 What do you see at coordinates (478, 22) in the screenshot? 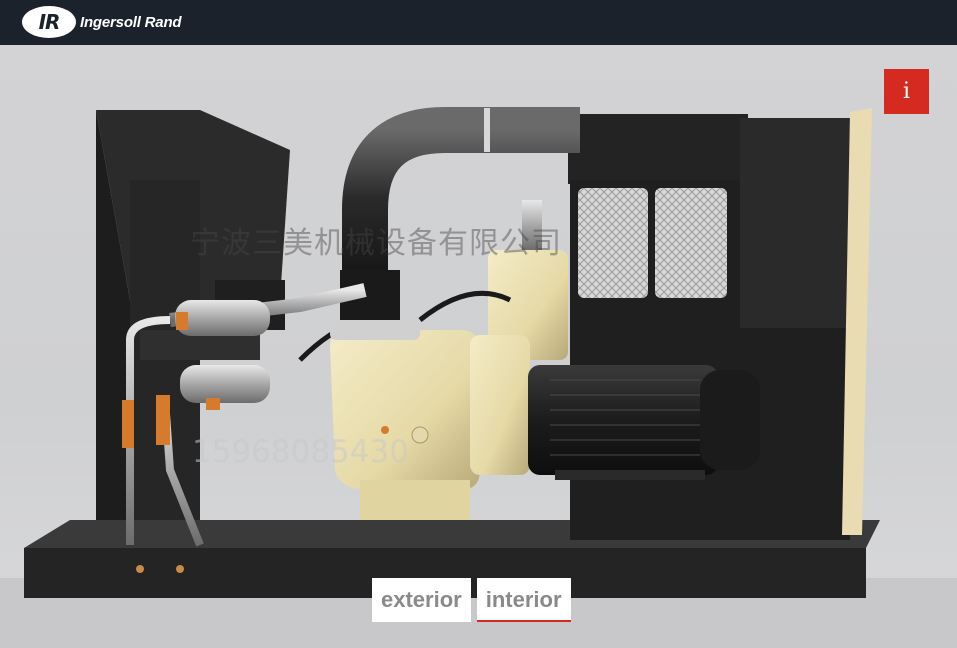
I see `top-bar: IR Ingersoll Rand` at bounding box center [478, 22].